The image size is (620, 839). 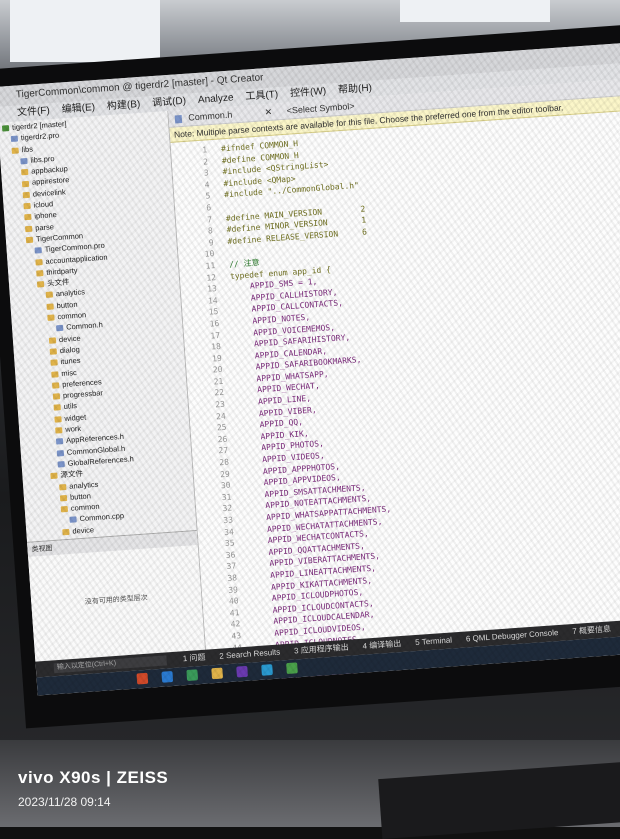 I want to click on class-view-pane: 类视图 没有可用的类型层次, so click(x=116, y=596).